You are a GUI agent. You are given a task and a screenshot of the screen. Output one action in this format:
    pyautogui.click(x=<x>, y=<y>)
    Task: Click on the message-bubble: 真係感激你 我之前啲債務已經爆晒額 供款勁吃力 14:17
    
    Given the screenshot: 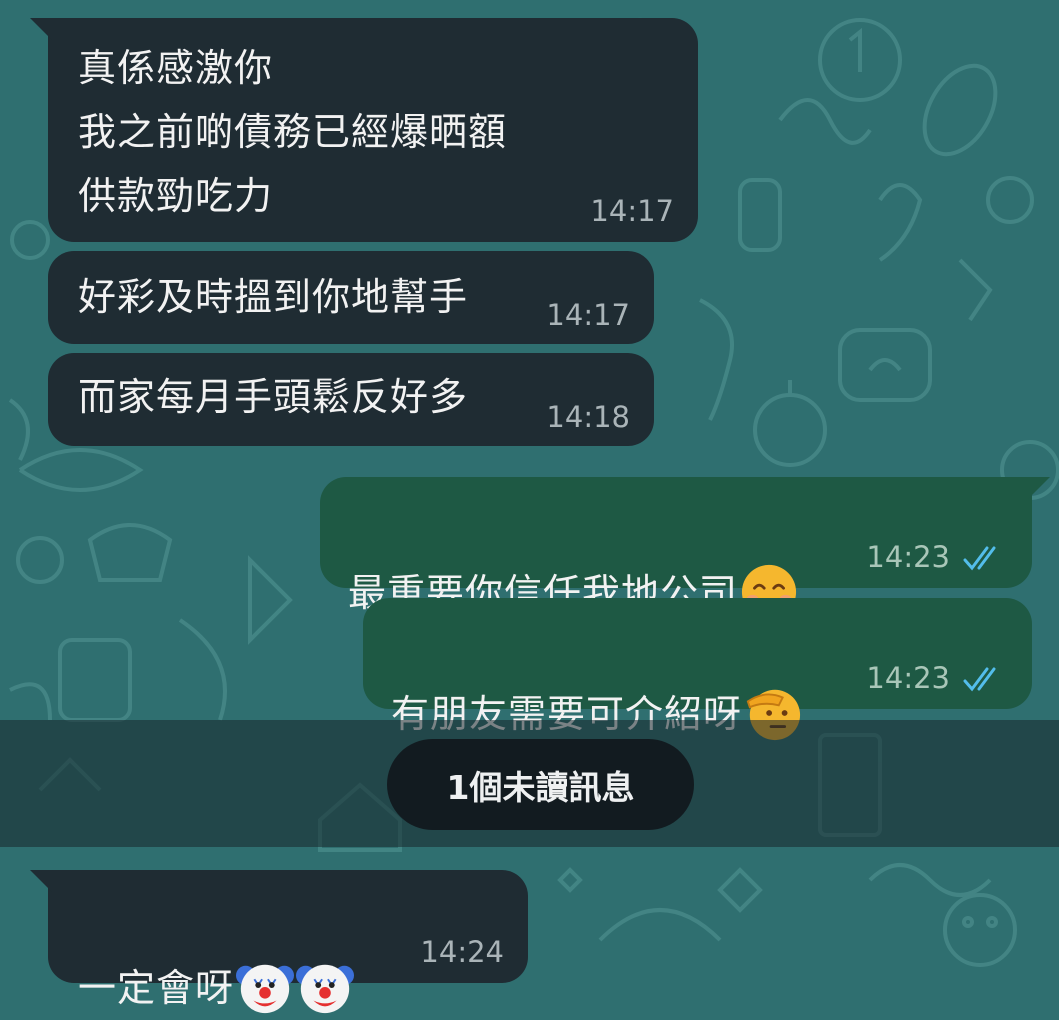 What is the action you would take?
    pyautogui.click(x=364, y=130)
    